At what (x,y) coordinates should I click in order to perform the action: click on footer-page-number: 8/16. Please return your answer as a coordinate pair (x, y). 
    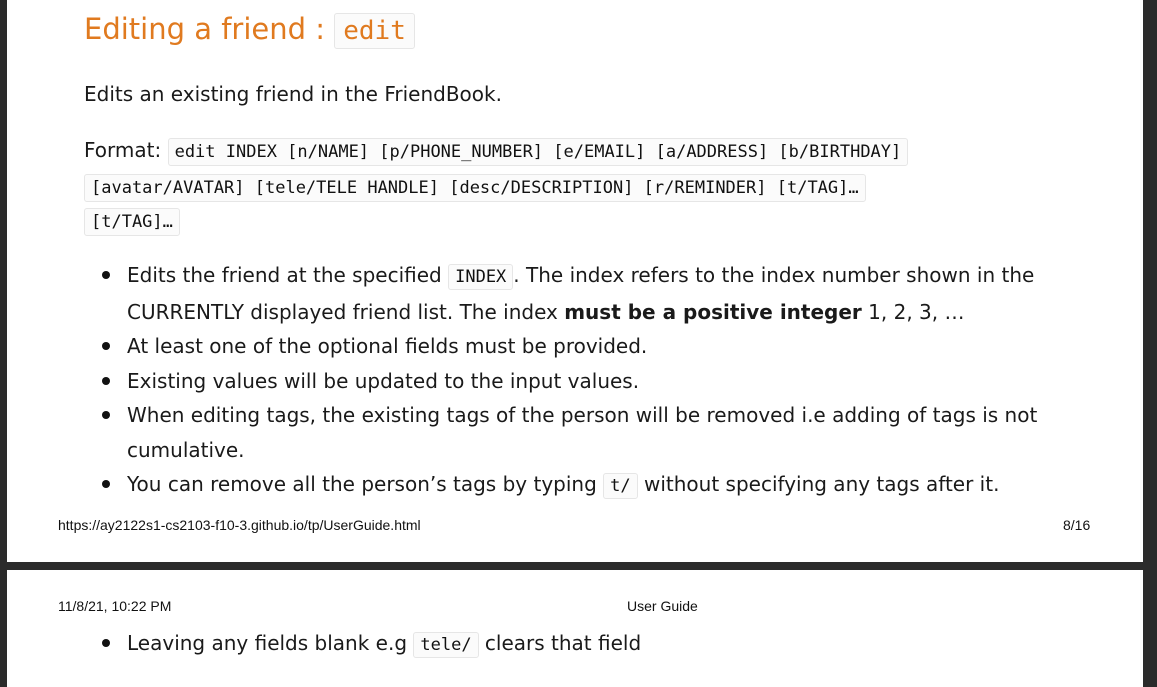
    Looking at the image, I should click on (1077, 525).